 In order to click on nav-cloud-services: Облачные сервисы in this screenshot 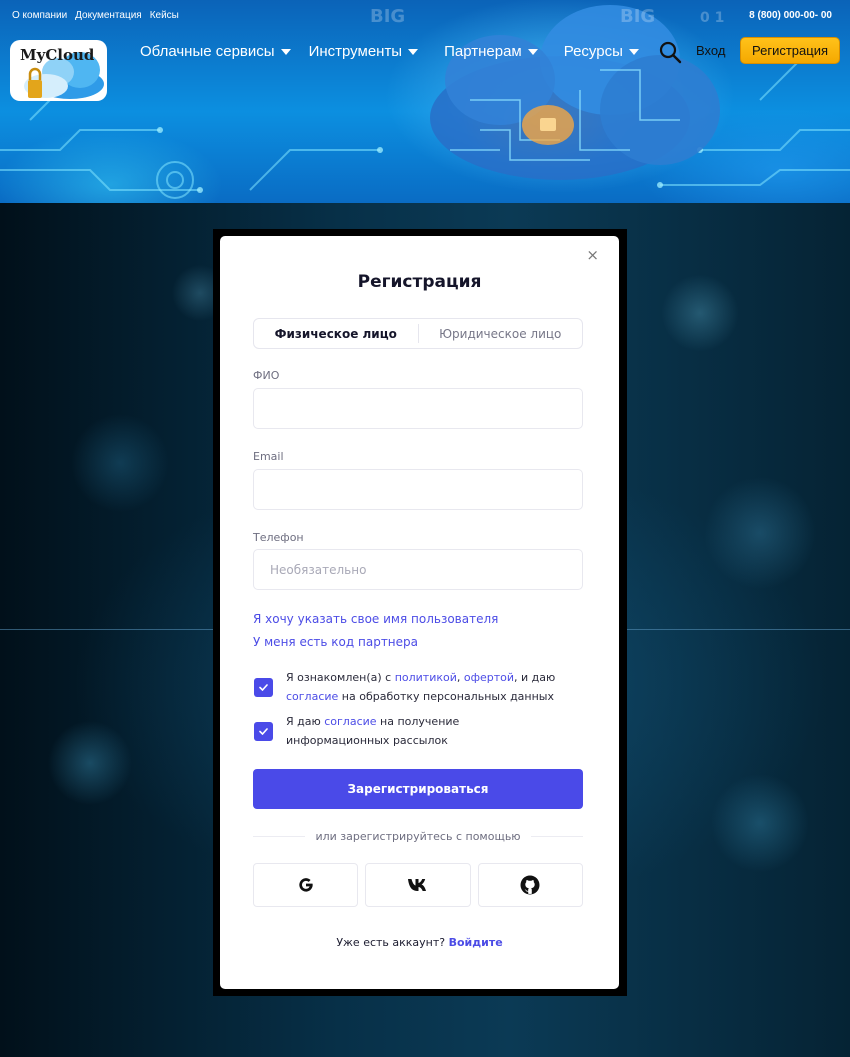, I will do `click(215, 51)`.